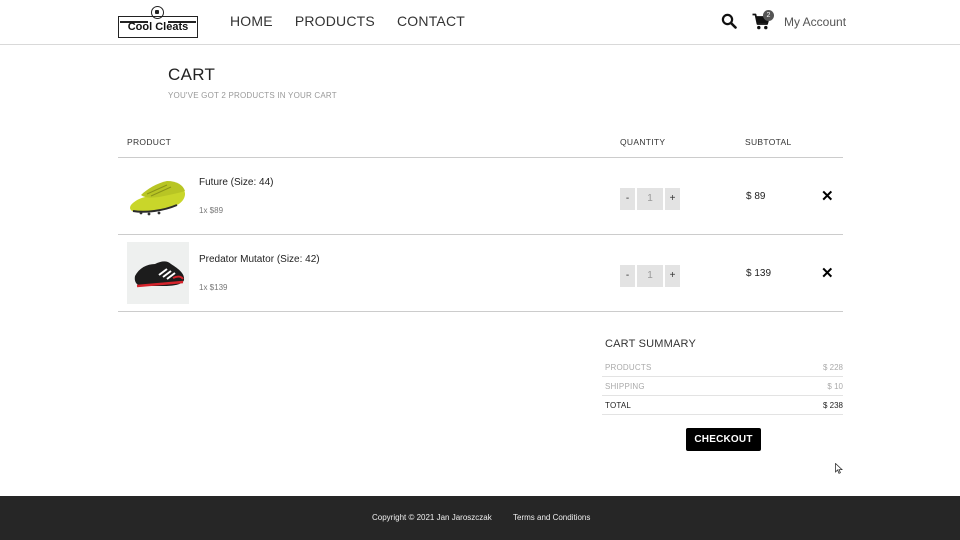  Describe the element at coordinates (236, 182) in the screenshot. I see `product-name: Future (Size: 44)` at that location.